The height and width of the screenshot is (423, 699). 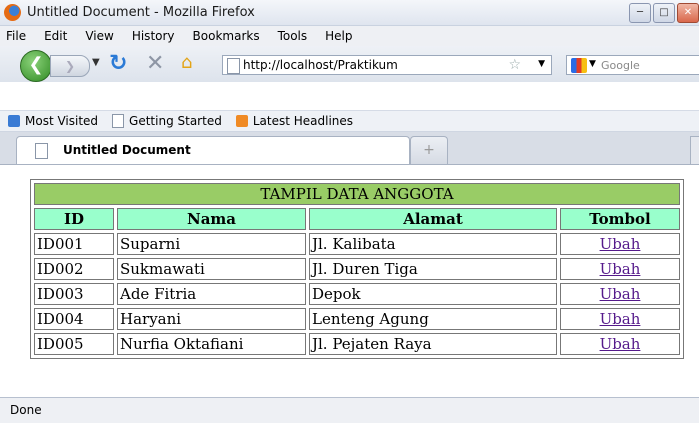 I want to click on reload-icon: ↻, so click(x=118, y=63).